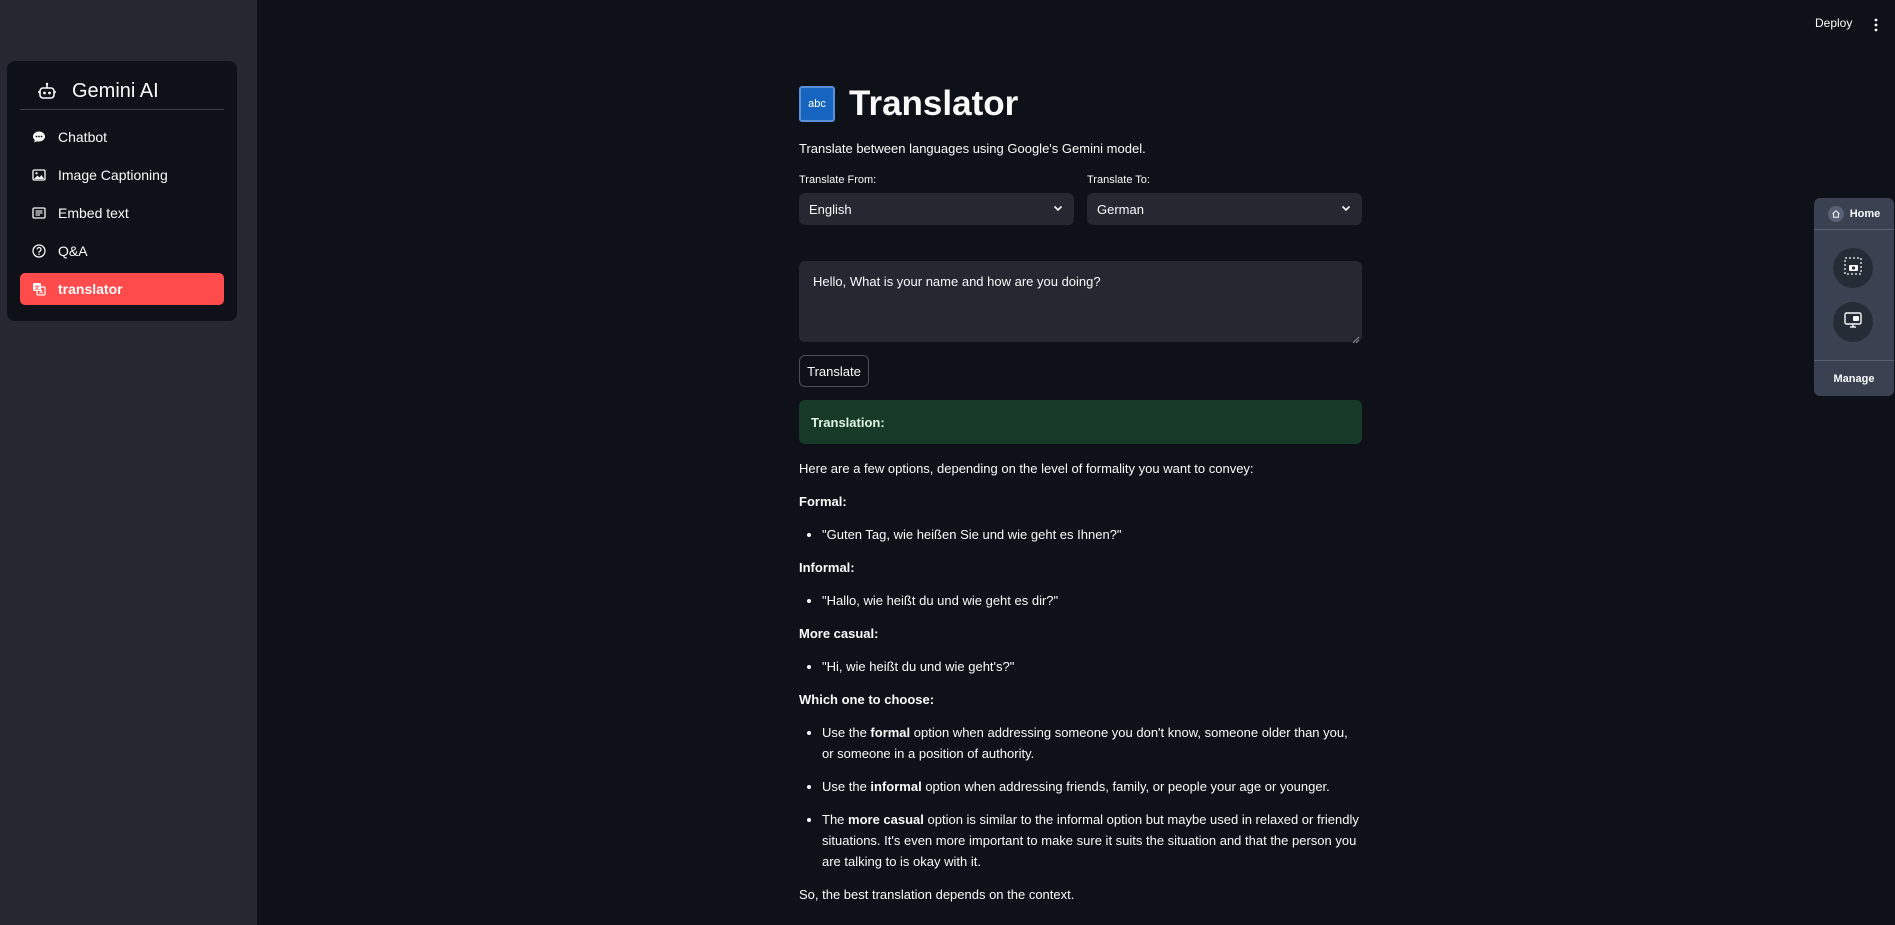 Image resolution: width=1895 pixels, height=925 pixels. I want to click on choose-2-pre: Use the, so click(846, 786).